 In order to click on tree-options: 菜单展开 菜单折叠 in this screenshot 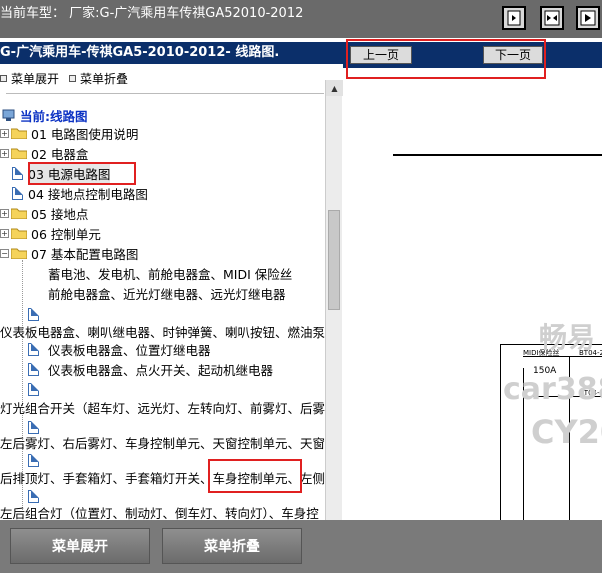, I will do `click(64, 78)`.